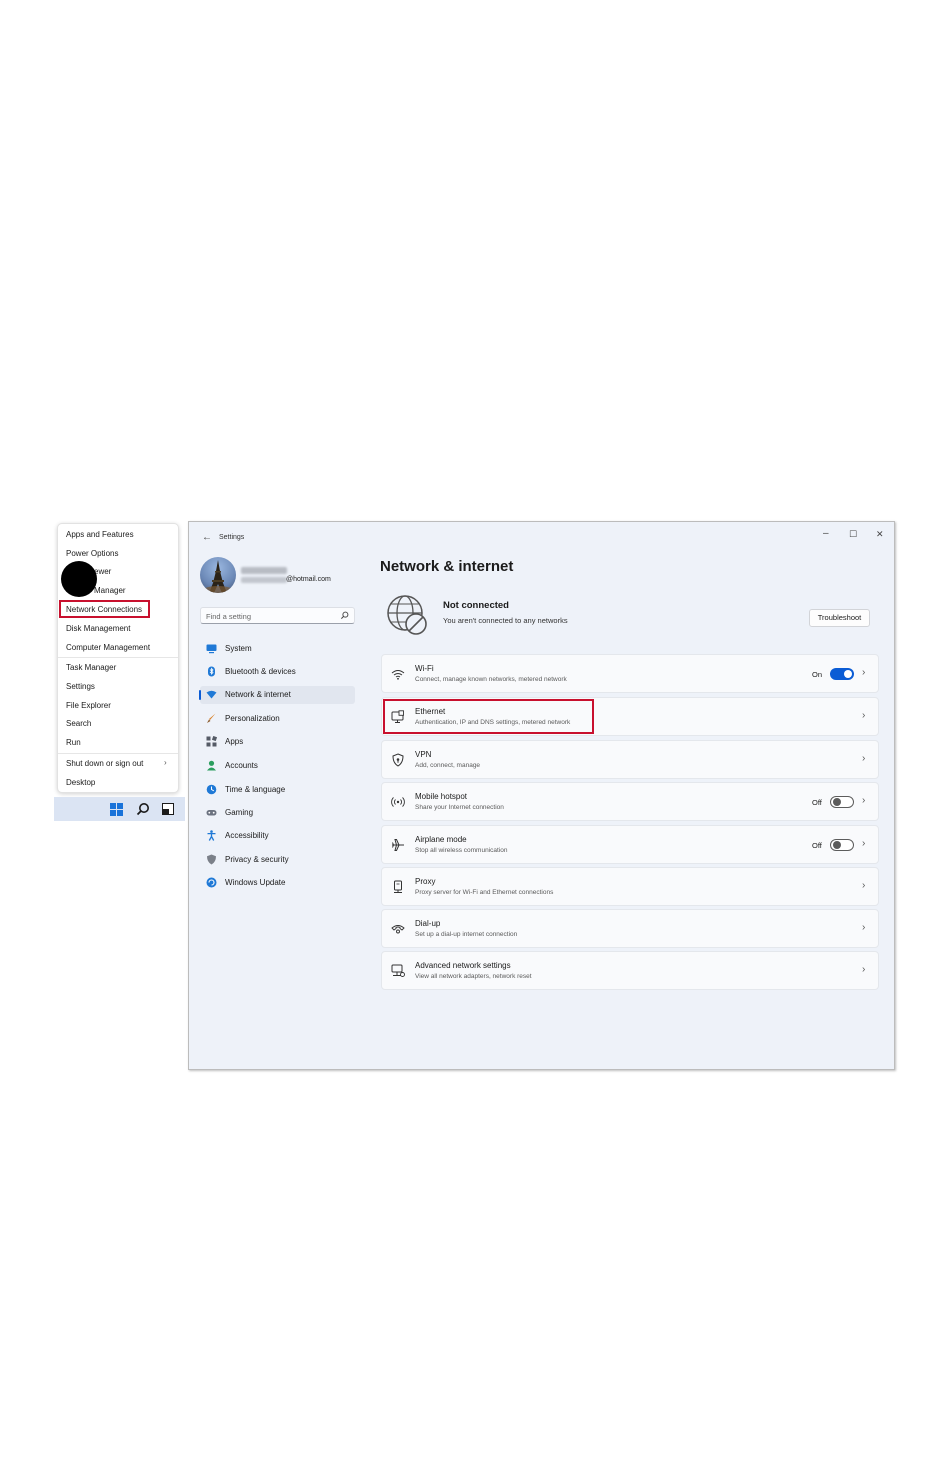 Image resolution: width=950 pixels, height=1467 pixels. What do you see at coordinates (229, 616) in the screenshot?
I see `find-setting-placeholder: Find a setting` at bounding box center [229, 616].